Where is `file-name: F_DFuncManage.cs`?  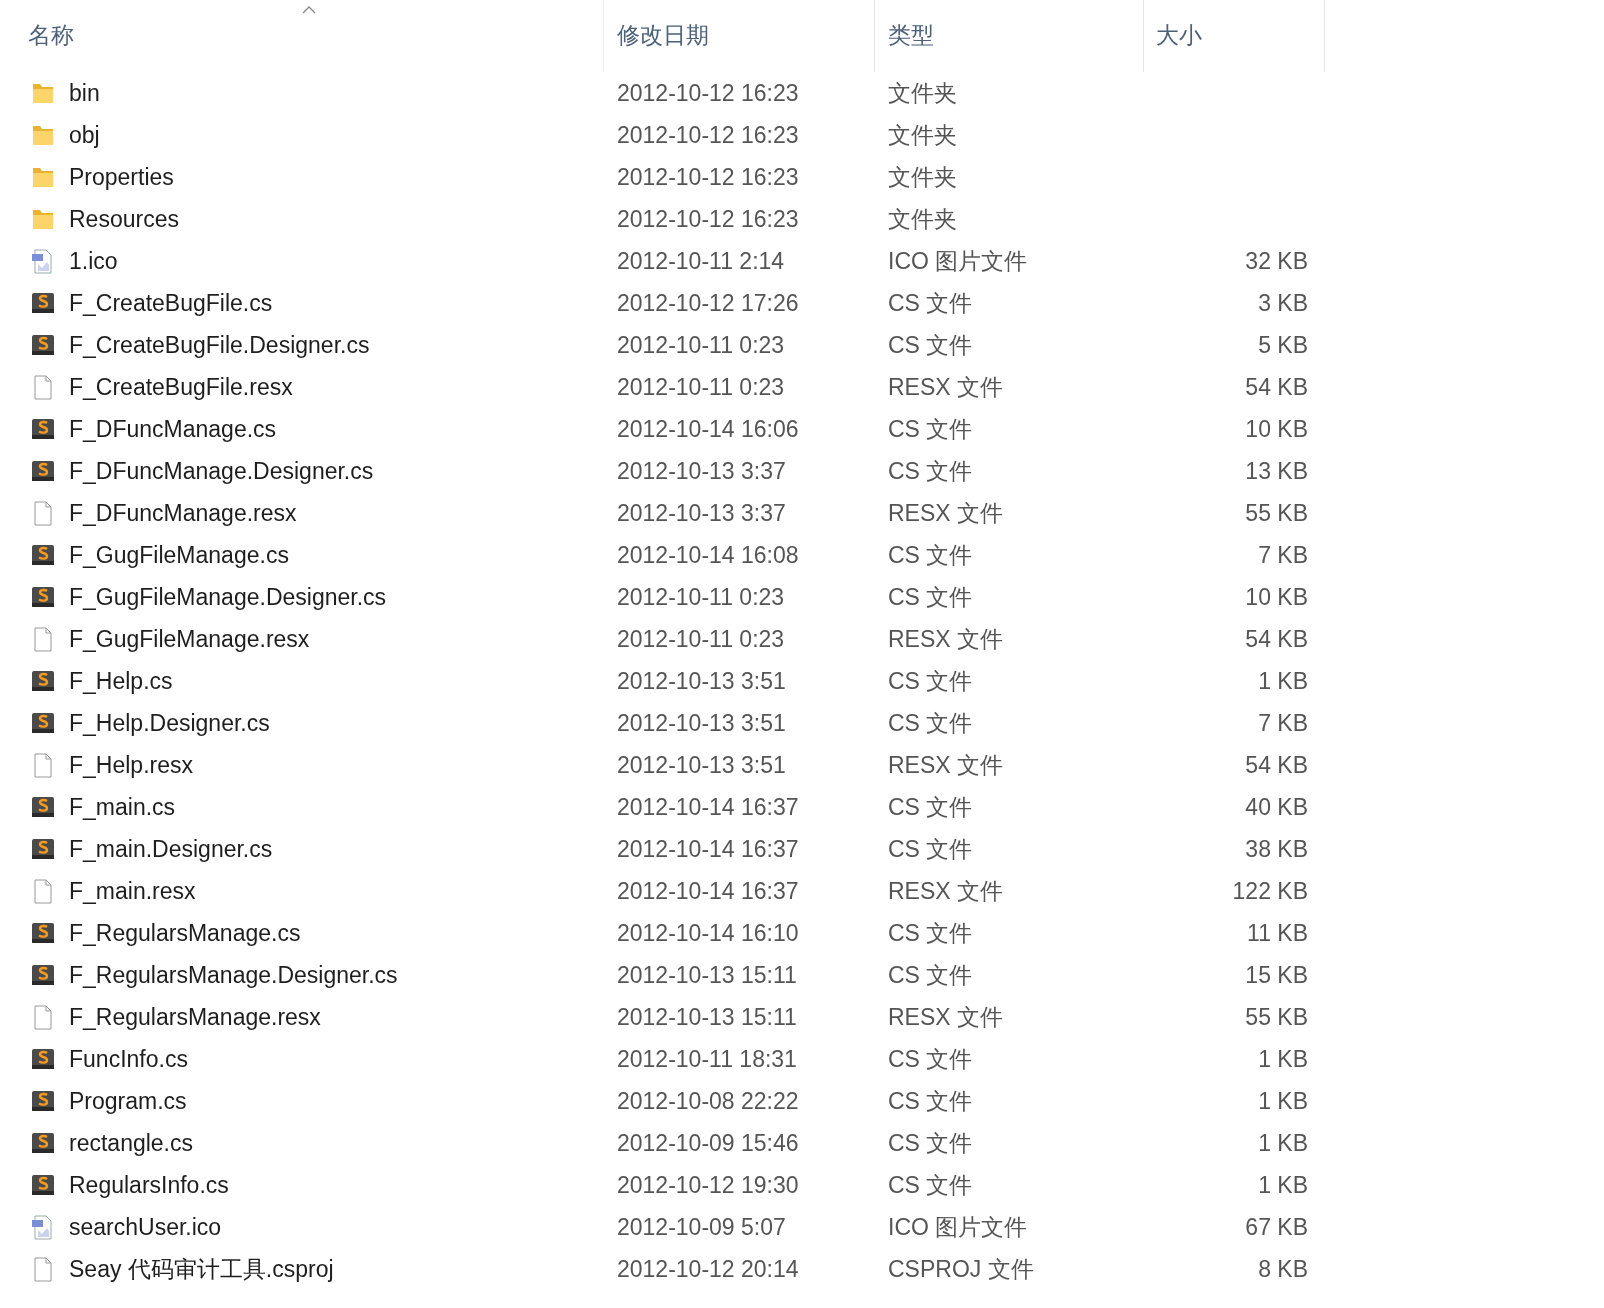 file-name: F_DFuncManage.cs is located at coordinates (173, 429).